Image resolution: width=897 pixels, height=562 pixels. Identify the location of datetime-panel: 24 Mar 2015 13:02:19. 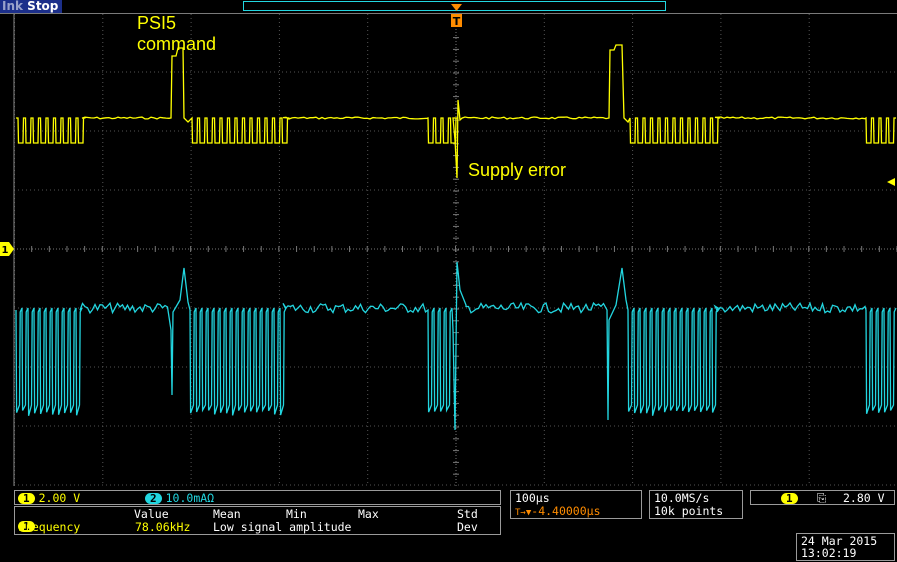
(845, 547).